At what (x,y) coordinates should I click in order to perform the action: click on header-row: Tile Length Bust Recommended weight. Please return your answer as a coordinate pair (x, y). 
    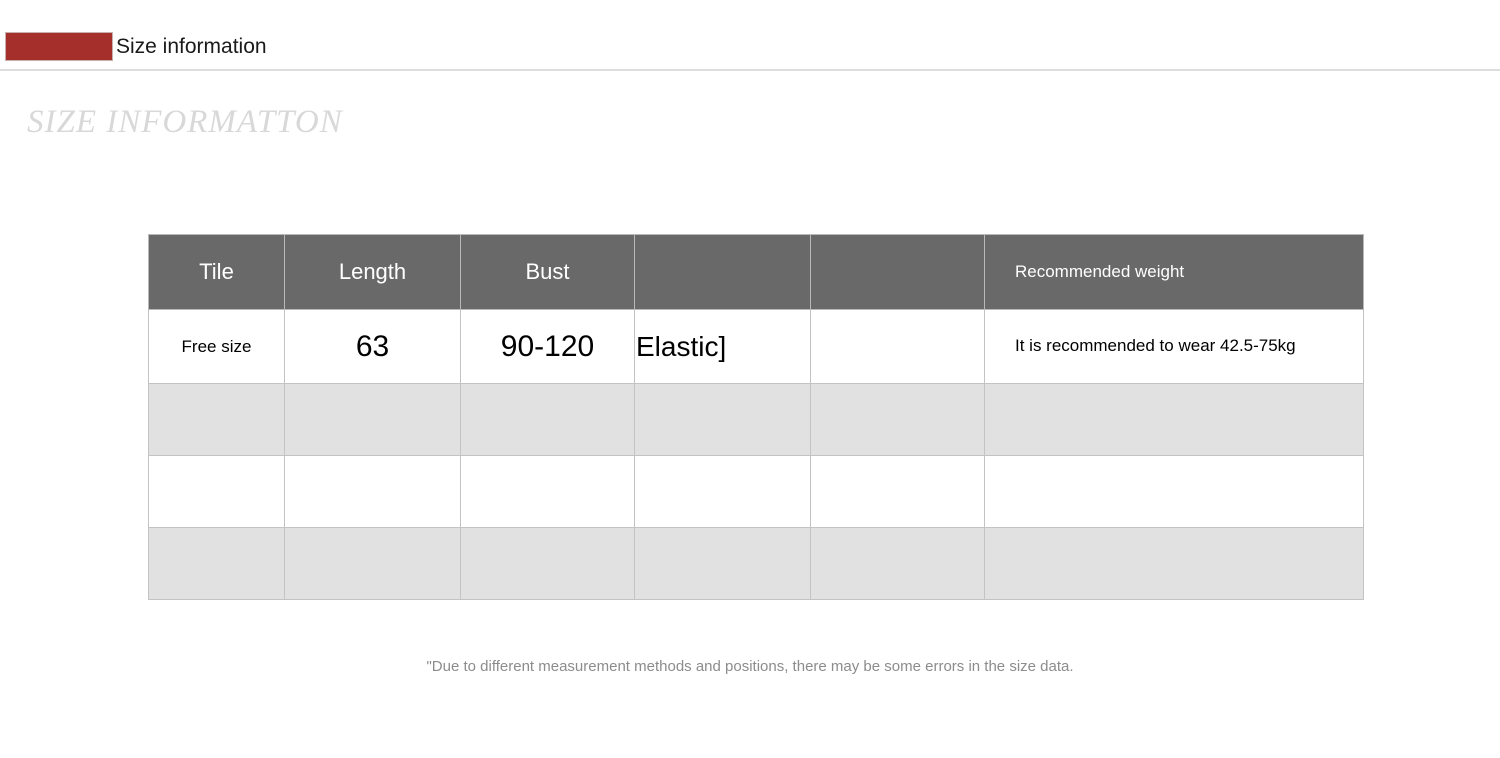
    Looking at the image, I should click on (756, 272).